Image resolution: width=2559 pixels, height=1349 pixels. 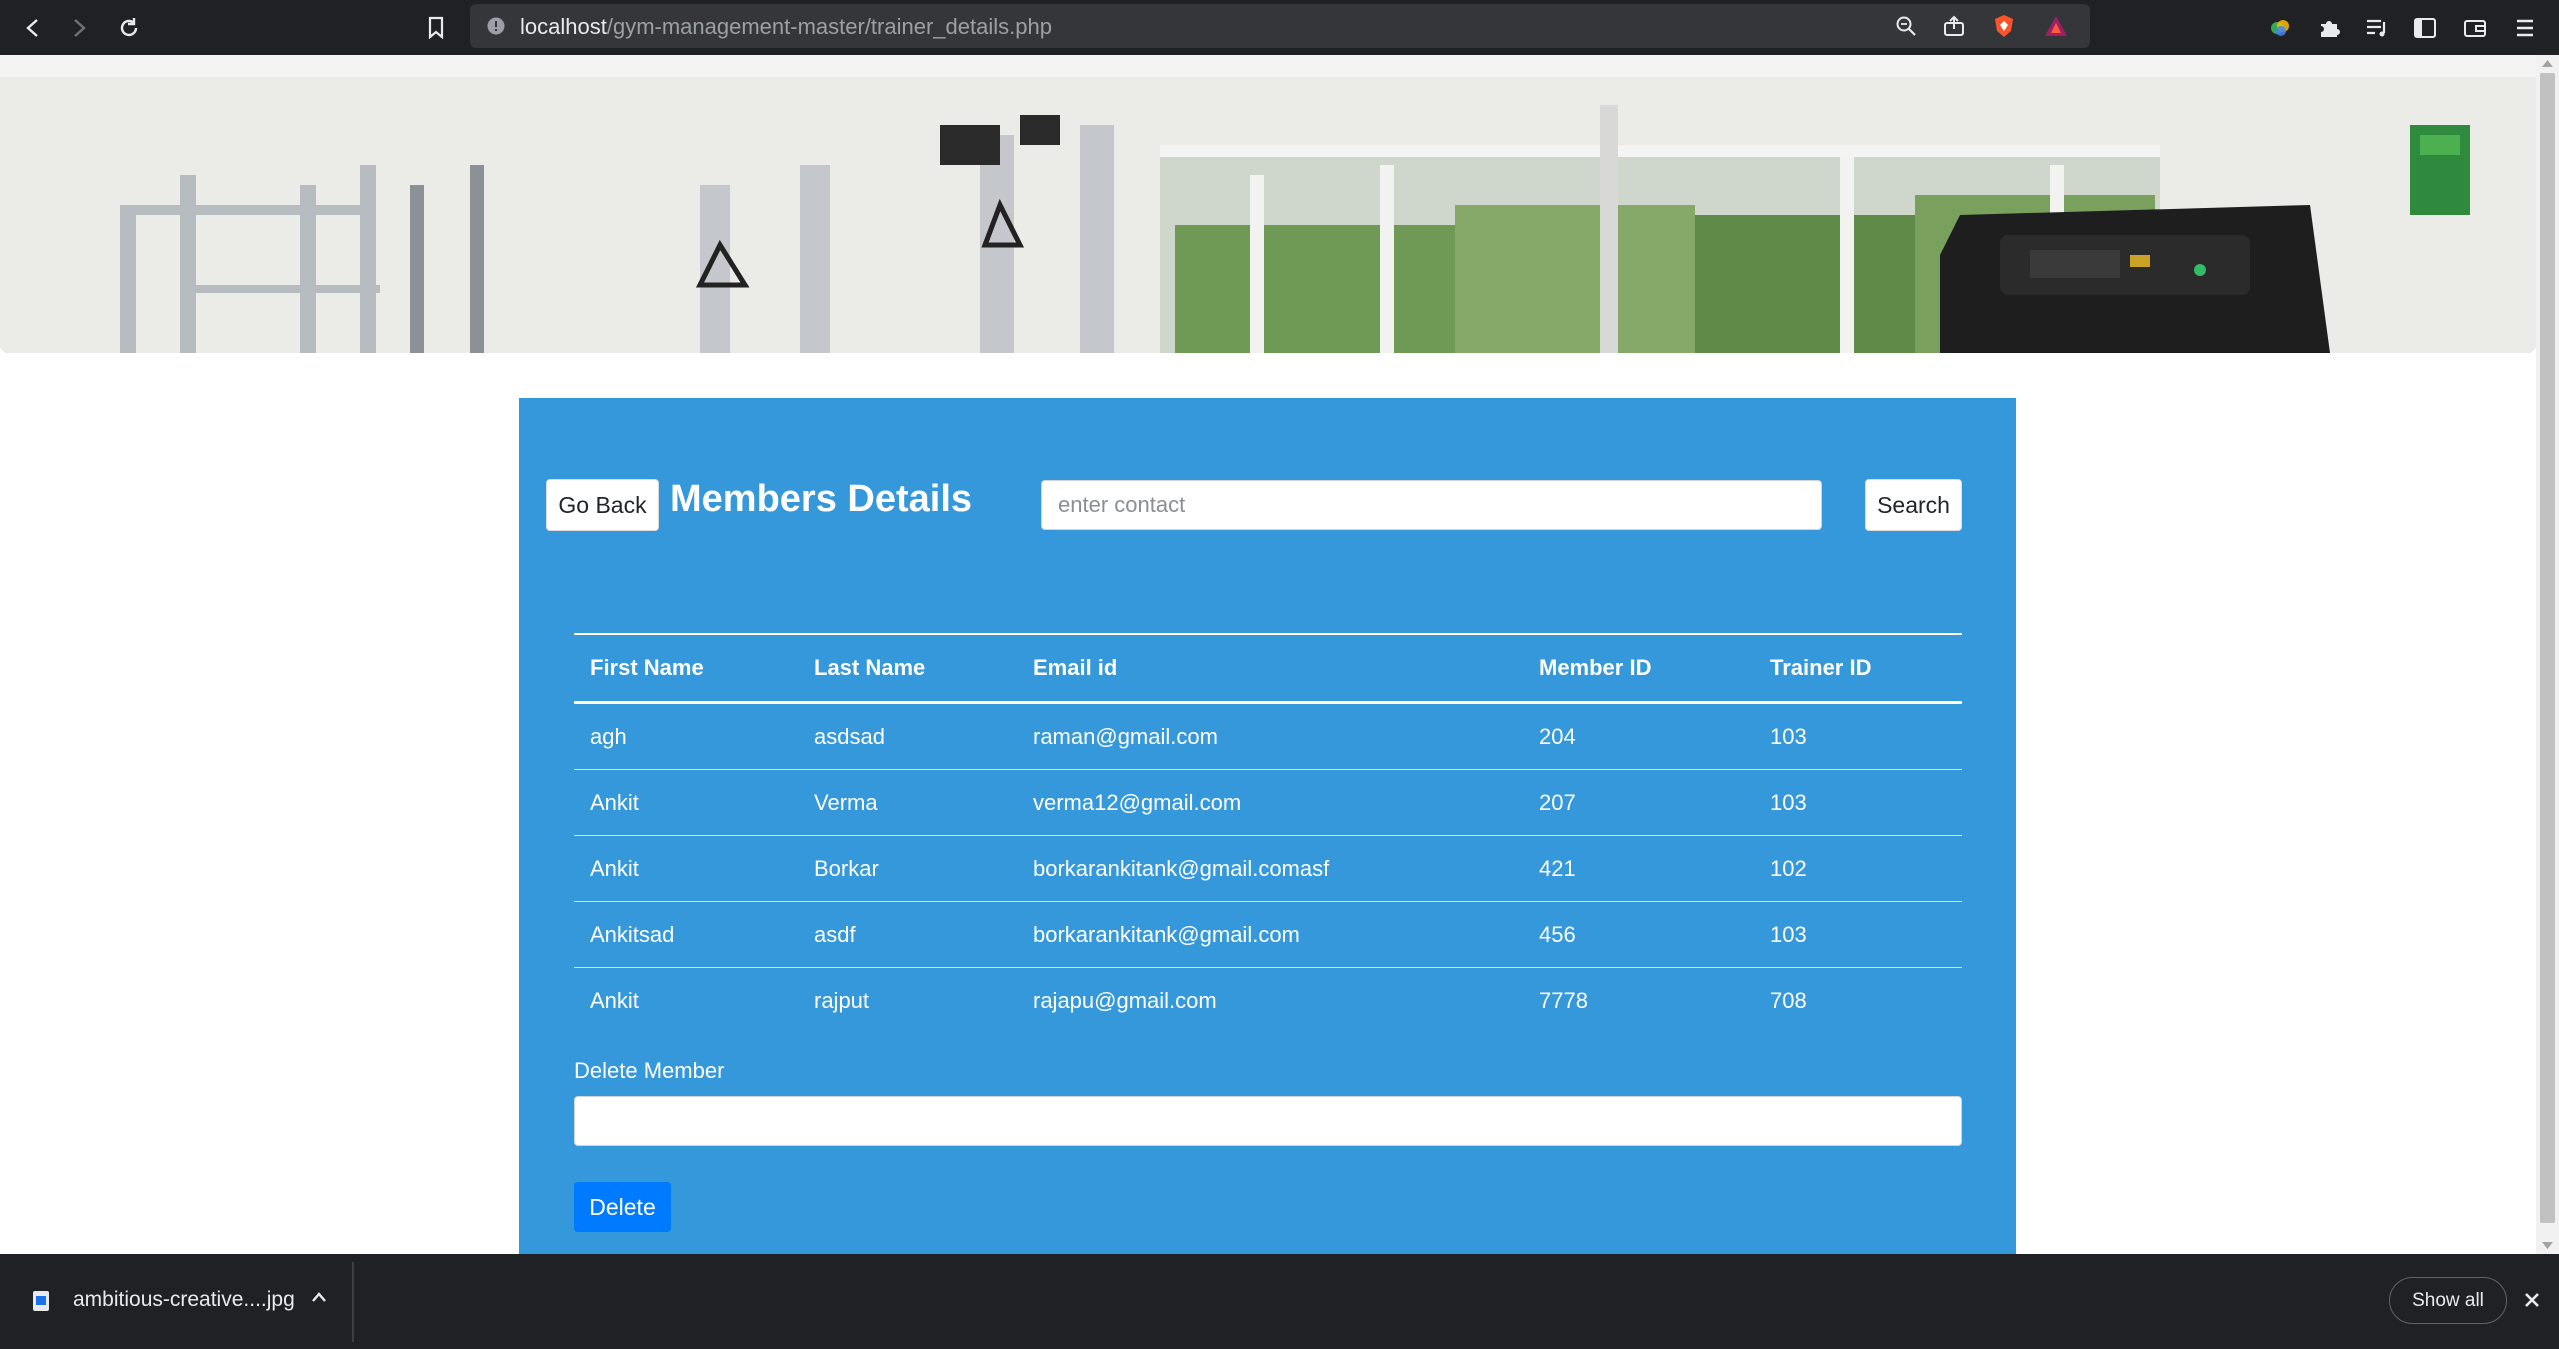 I want to click on cell-email: raman@gmail.com, so click(x=1270, y=736).